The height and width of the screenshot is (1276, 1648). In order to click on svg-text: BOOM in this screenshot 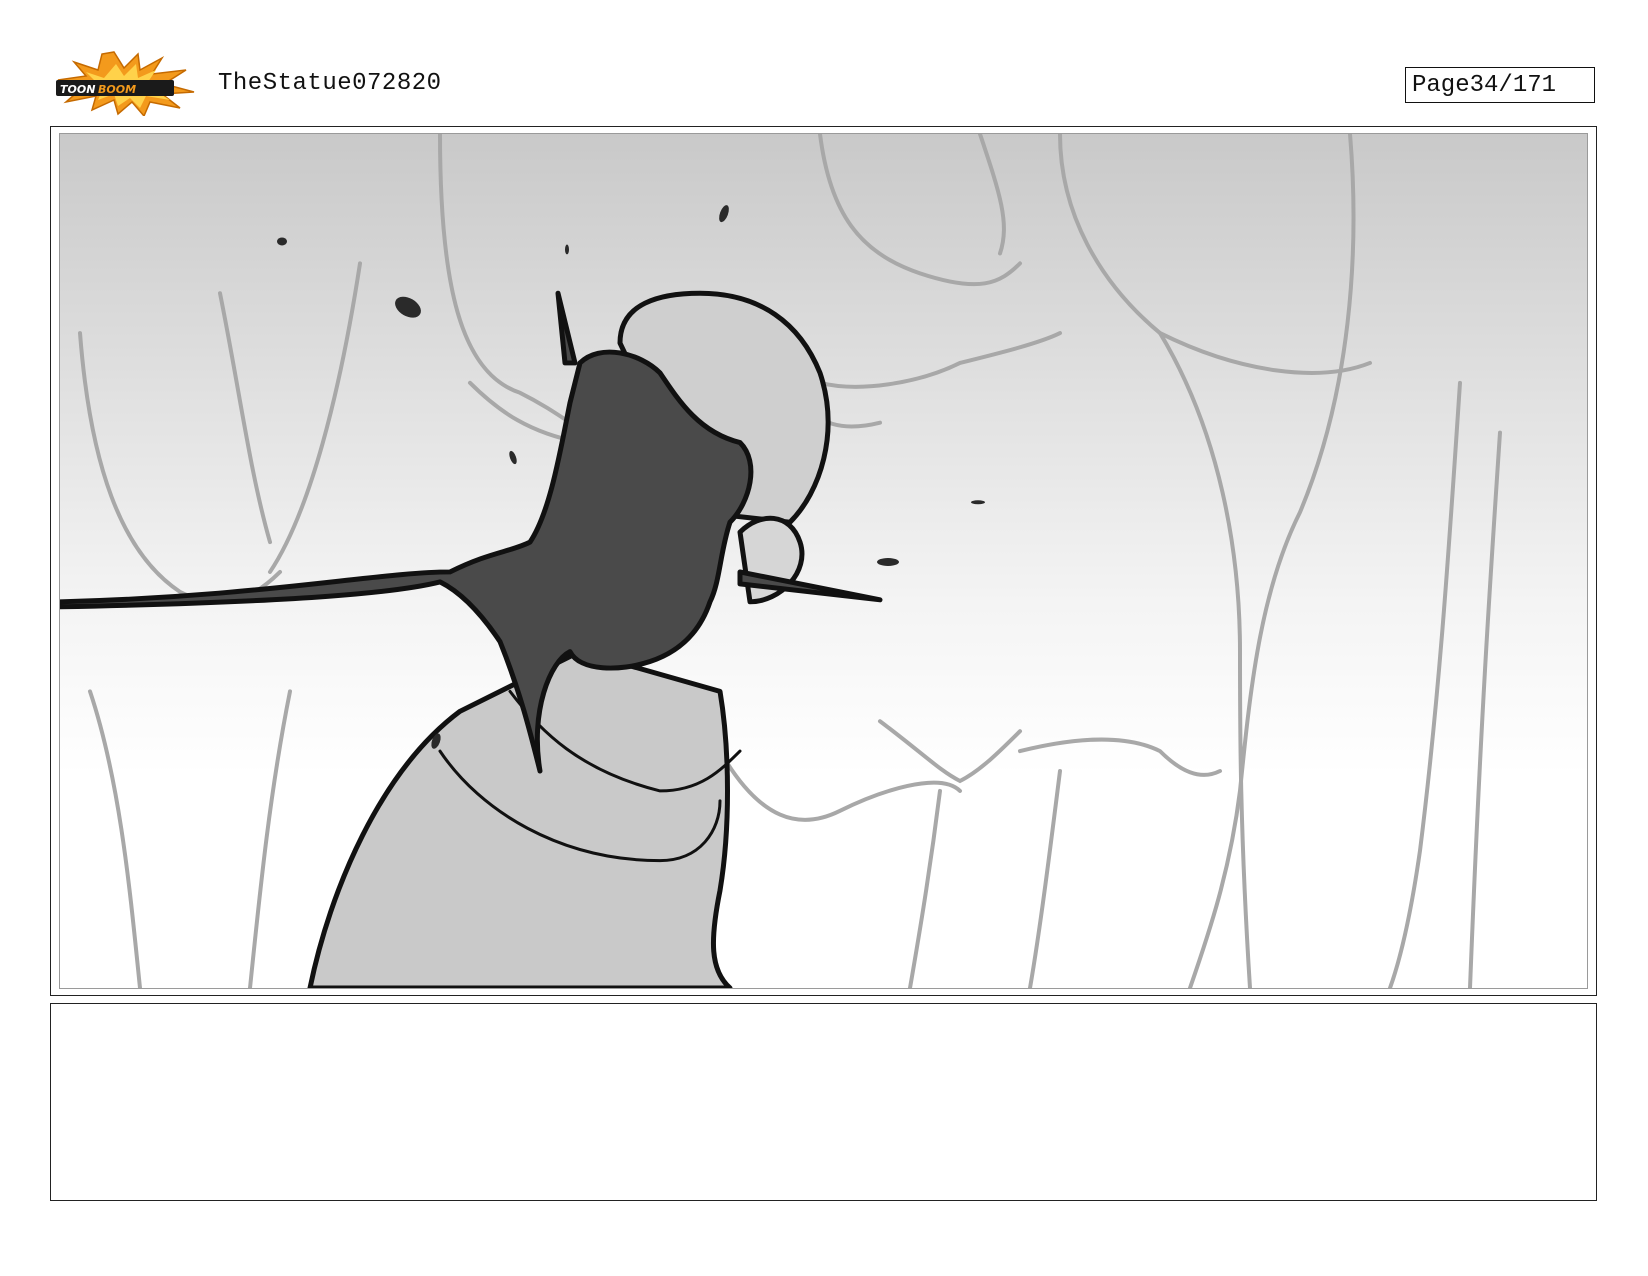, I will do `click(117, 89)`.